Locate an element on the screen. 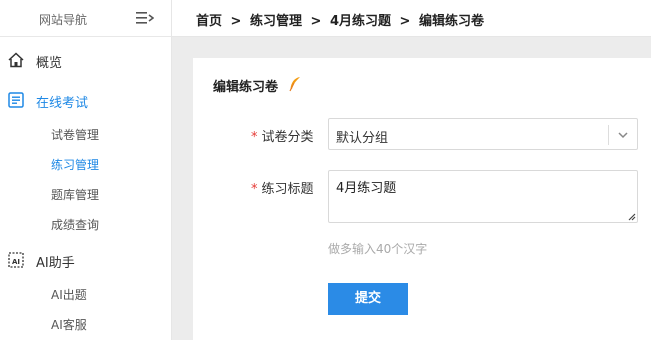  sidebar-header: 网站导航 is located at coordinates (85, 18).